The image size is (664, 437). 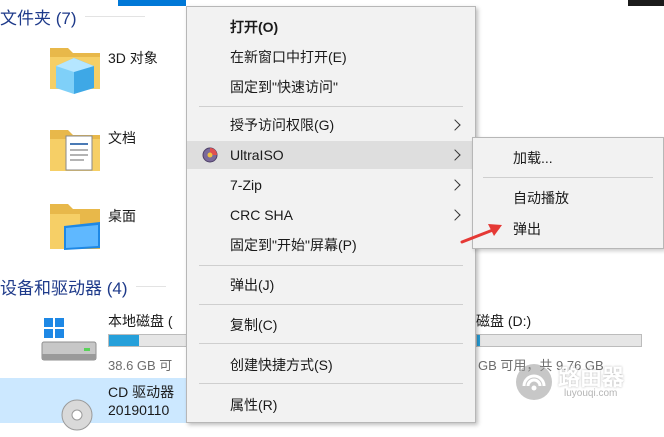 I want to click on cd-drive-icon, so click(x=77, y=415).